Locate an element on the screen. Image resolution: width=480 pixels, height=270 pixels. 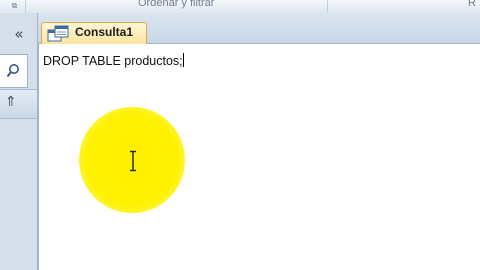
ibeam-cursor-icon is located at coordinates (133, 161).